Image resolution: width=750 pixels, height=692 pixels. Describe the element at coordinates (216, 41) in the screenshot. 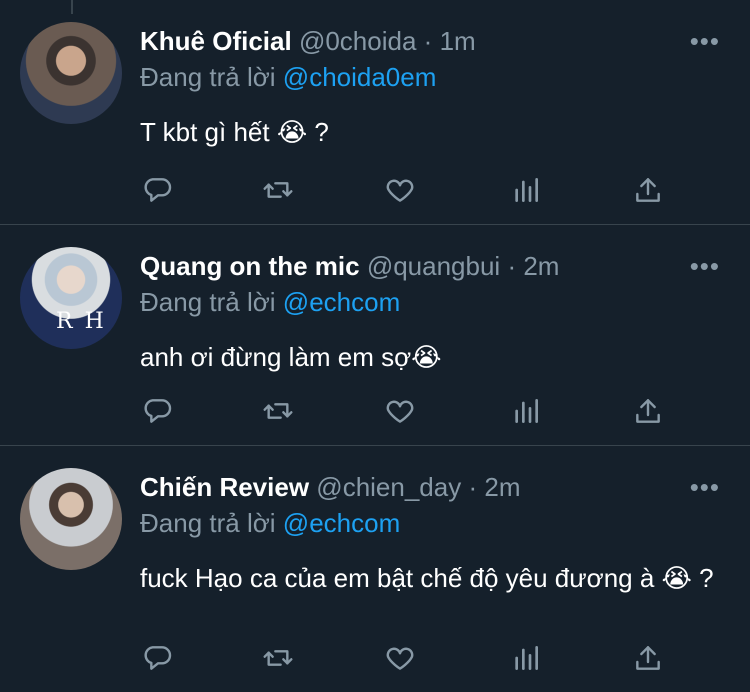

I see `display-name: Khuê Oficial` at that location.